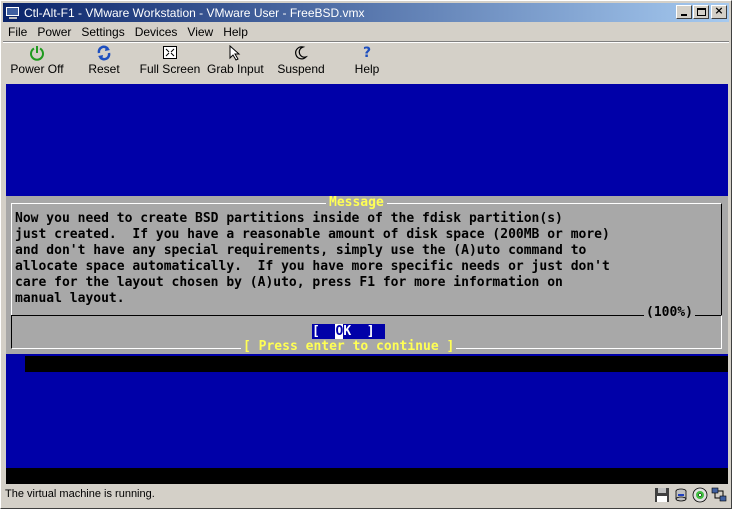  Describe the element at coordinates (681, 495) in the screenshot. I see `hard-disk-icon` at that location.